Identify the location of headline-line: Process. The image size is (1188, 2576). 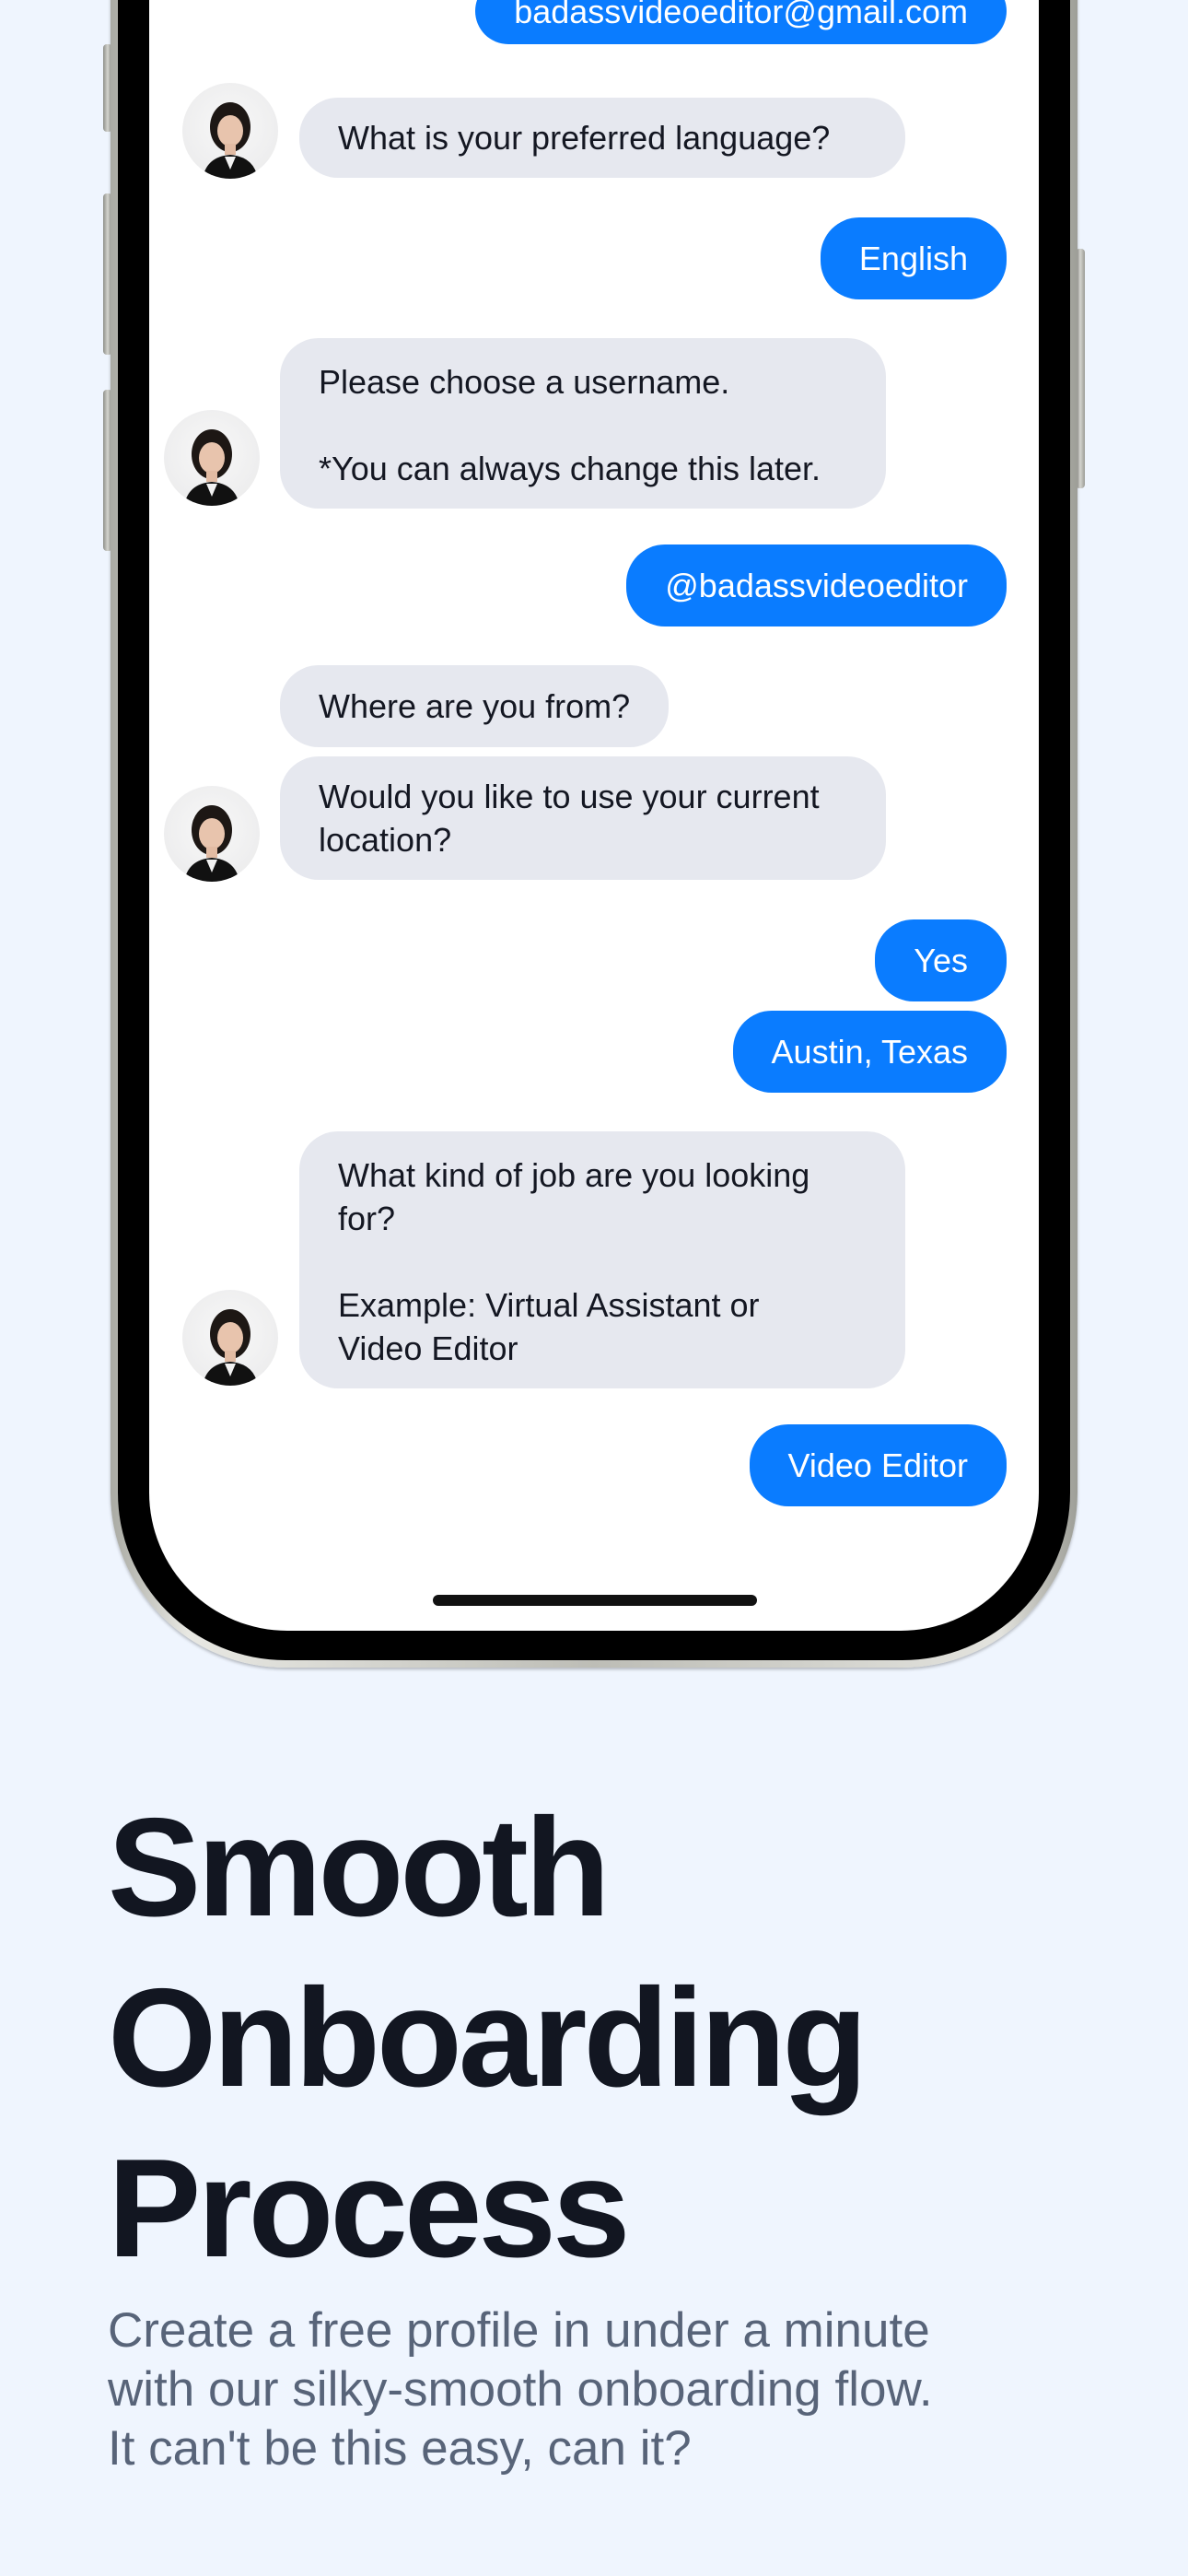
(369, 2208).